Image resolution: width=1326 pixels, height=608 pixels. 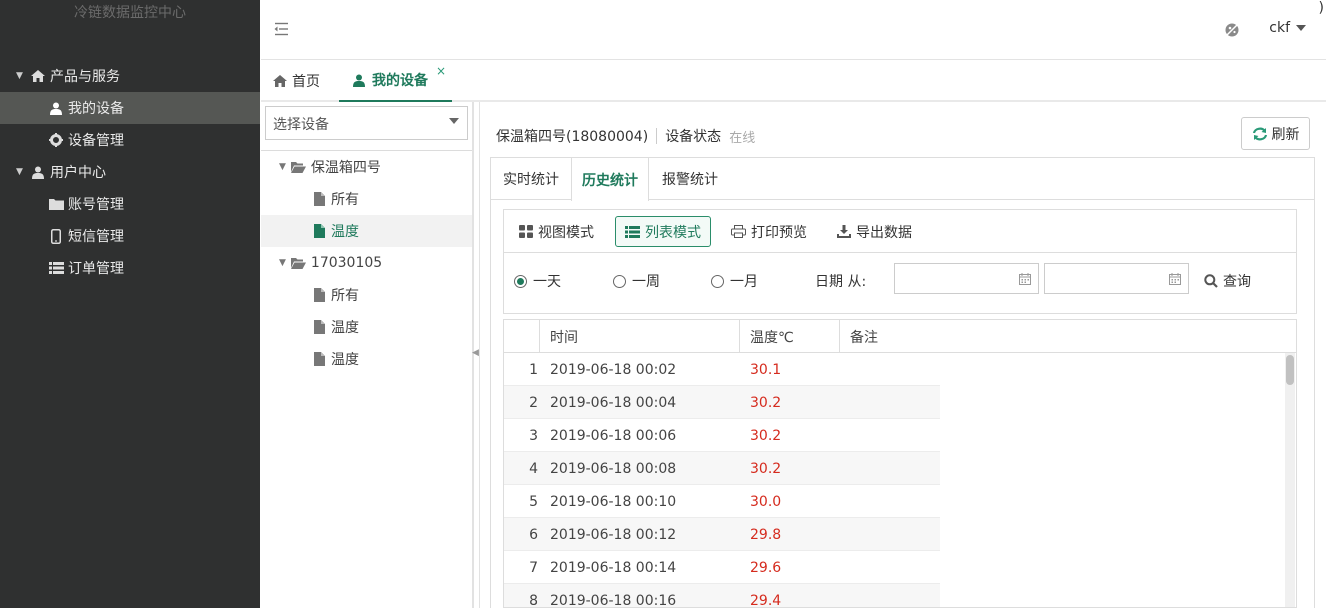 I want to click on collapse-left-icon: ◀, so click(x=475, y=353).